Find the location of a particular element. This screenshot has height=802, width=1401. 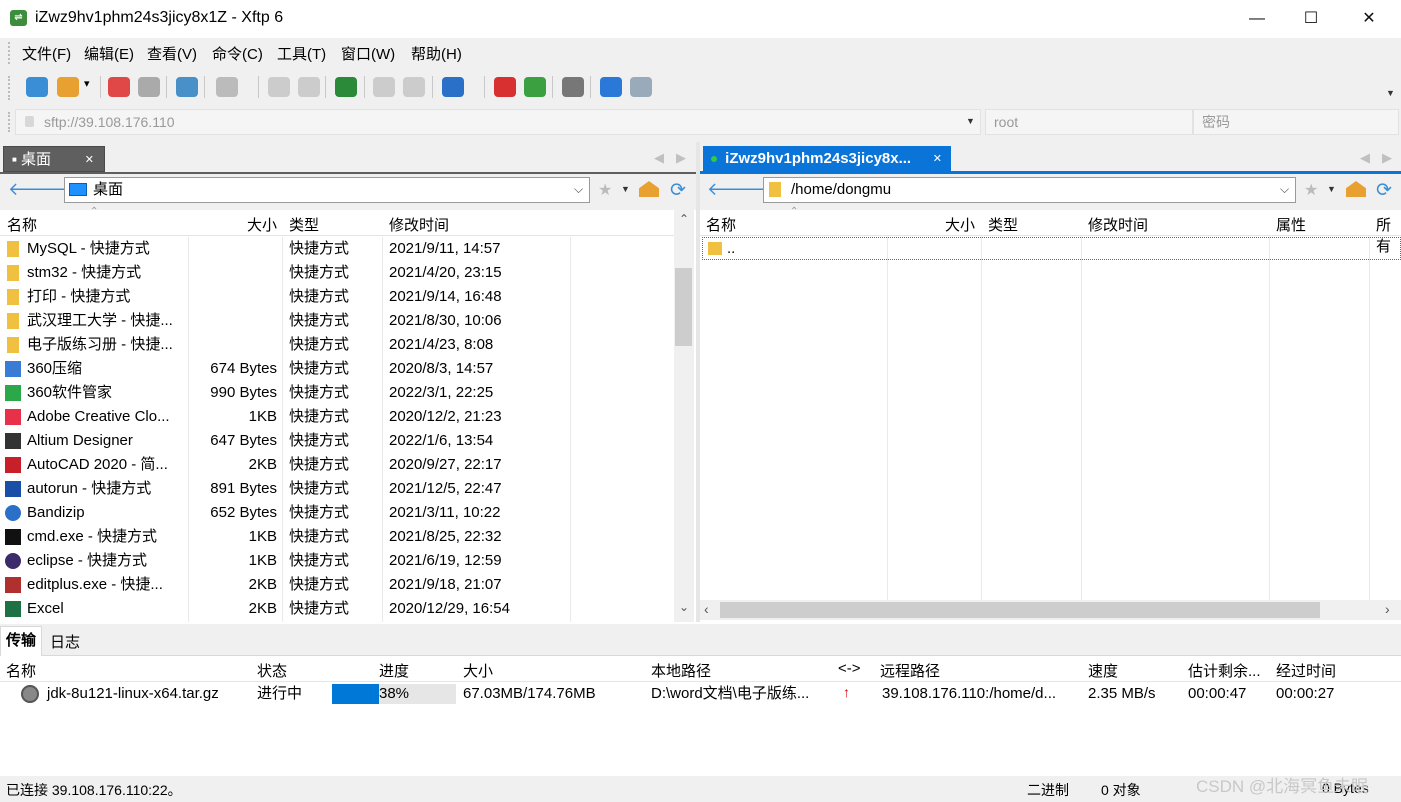

file-row: 电子版练习册 - 快捷... 快捷方式 2021/4/23, 8:08 is located at coordinates (337, 345).